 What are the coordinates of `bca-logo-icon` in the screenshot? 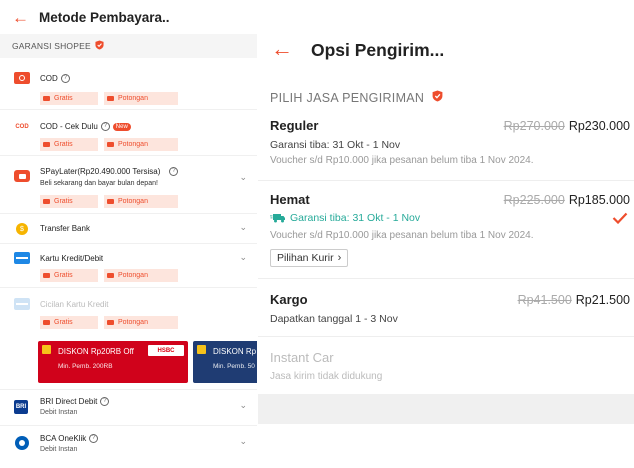 It's located at (22, 443).